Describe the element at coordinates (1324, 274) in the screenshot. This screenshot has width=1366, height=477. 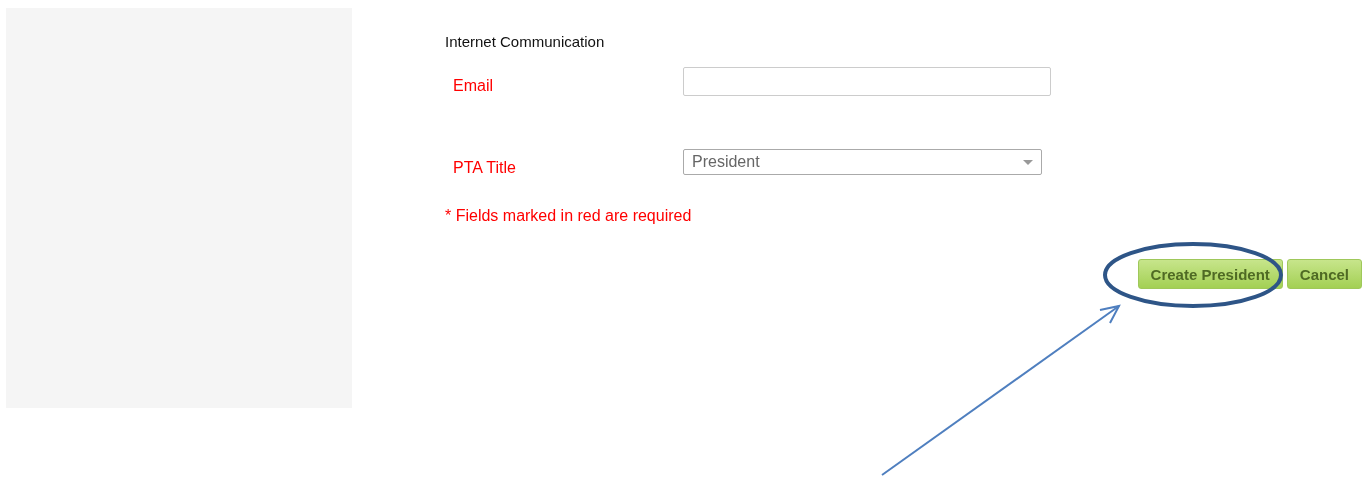
I see `cancel-button: Cancel` at that location.